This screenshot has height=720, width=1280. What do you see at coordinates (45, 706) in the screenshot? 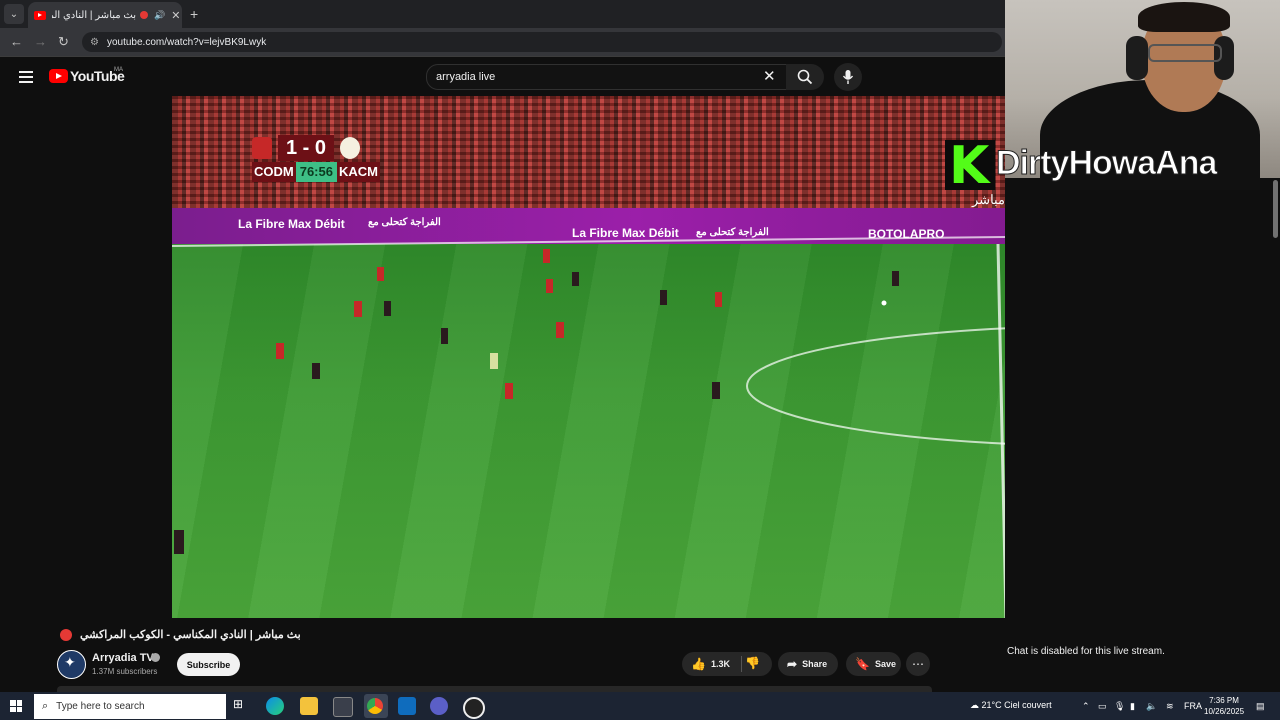
I see `search-icon: ⌕` at bounding box center [45, 706].